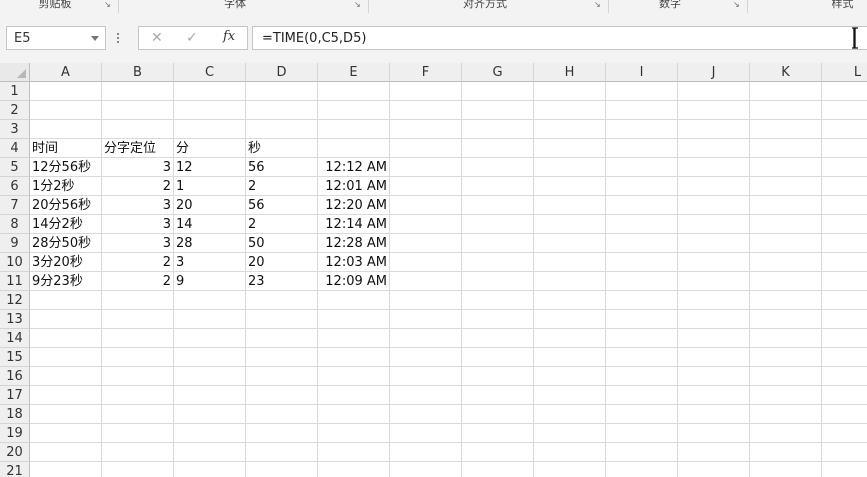 Image resolution: width=867 pixels, height=477 pixels. Describe the element at coordinates (282, 262) in the screenshot. I see `cell-d10: 20` at that location.